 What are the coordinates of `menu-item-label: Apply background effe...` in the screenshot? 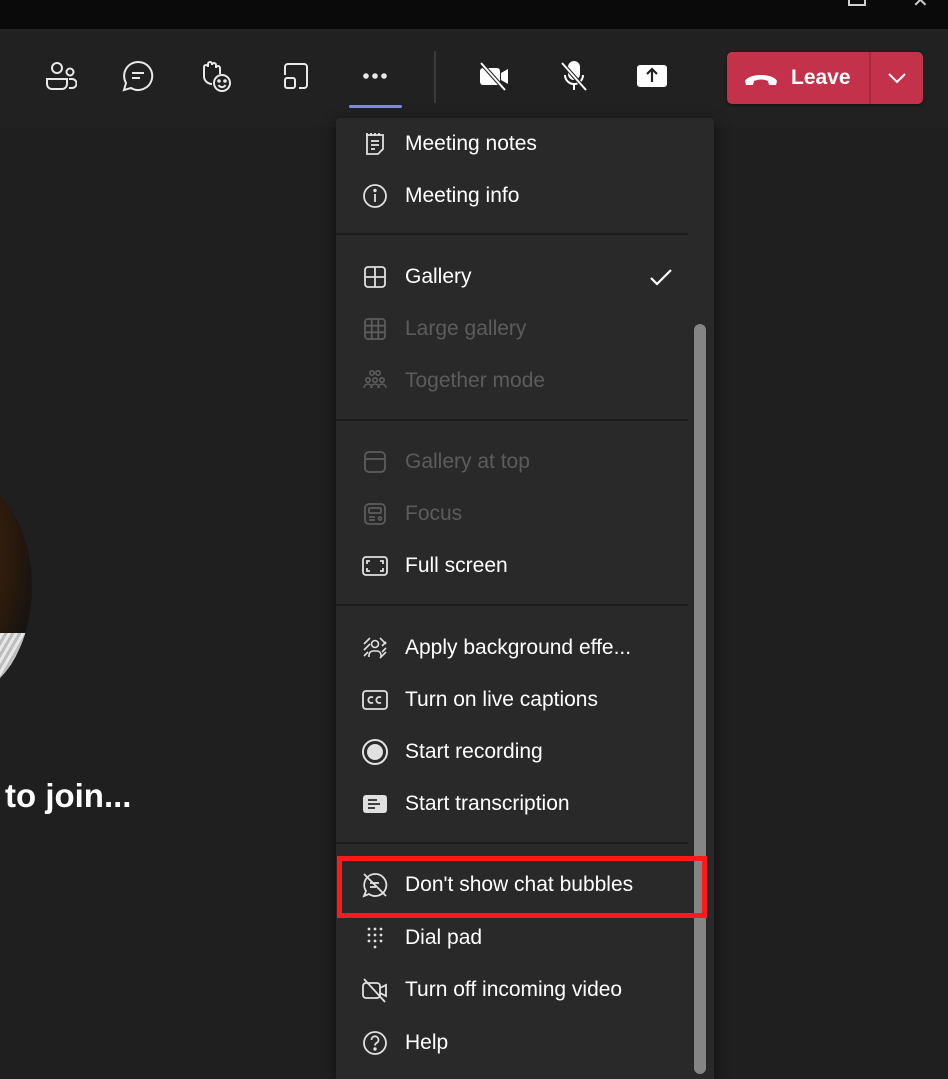 It's located at (518, 647).